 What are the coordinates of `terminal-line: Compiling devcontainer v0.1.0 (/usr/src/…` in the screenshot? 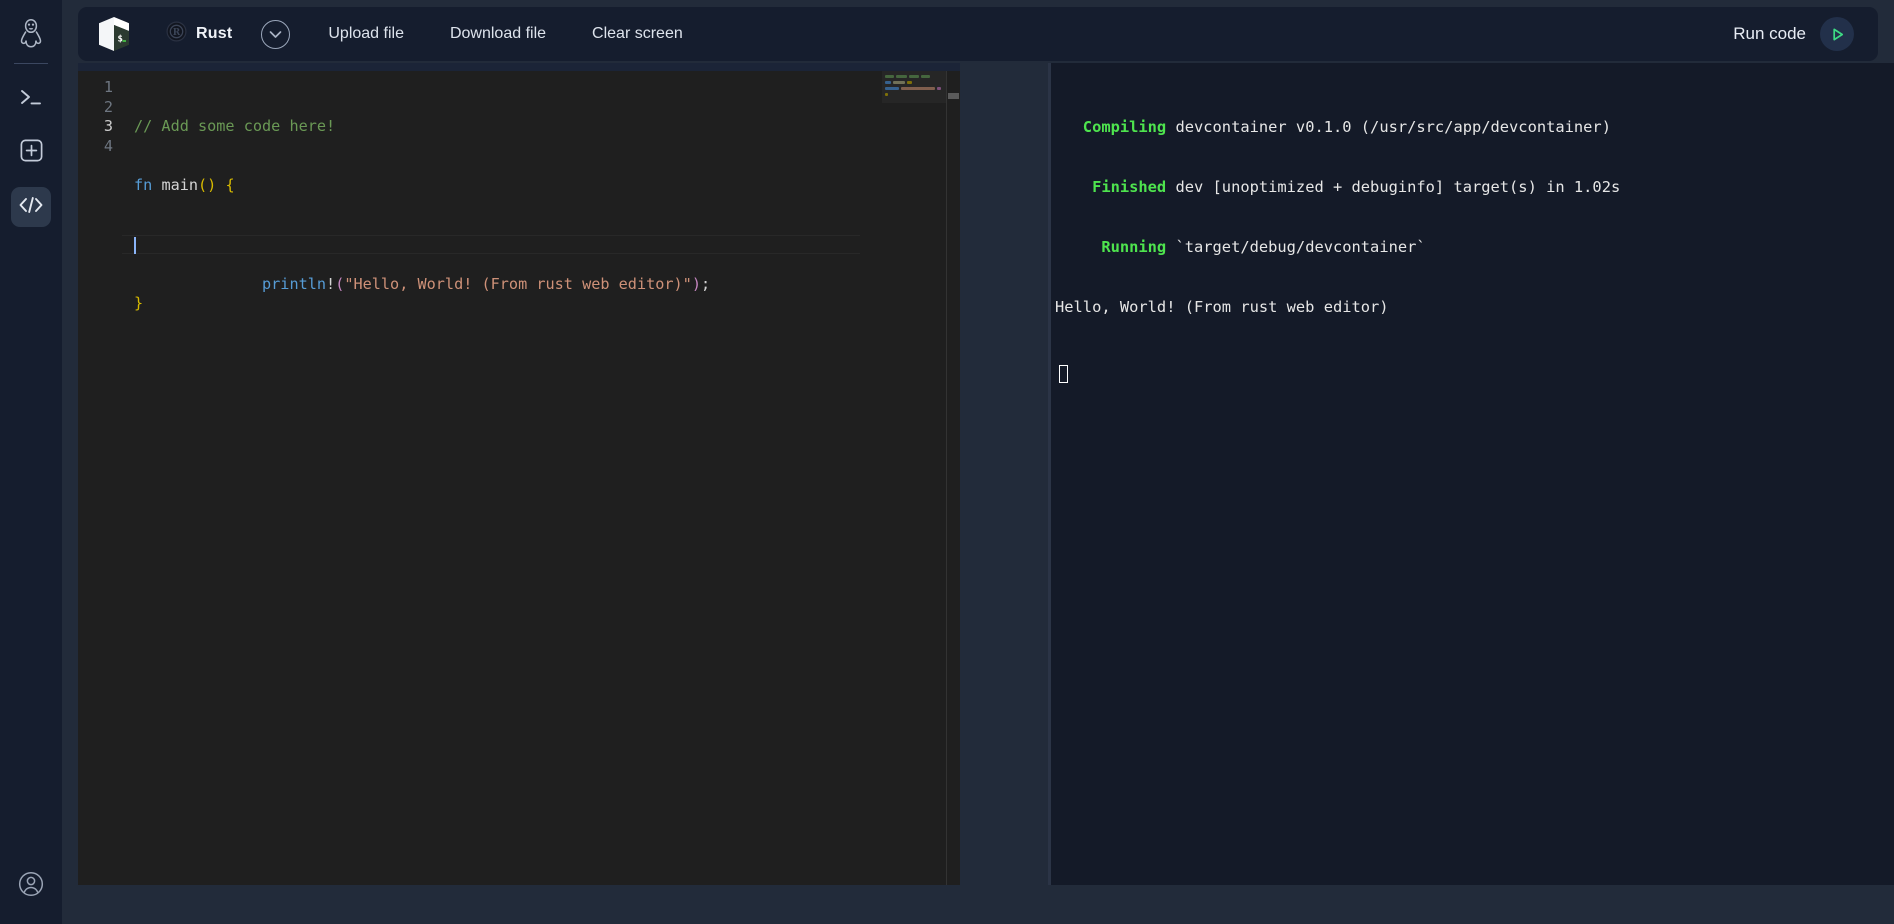 It's located at (1472, 127).